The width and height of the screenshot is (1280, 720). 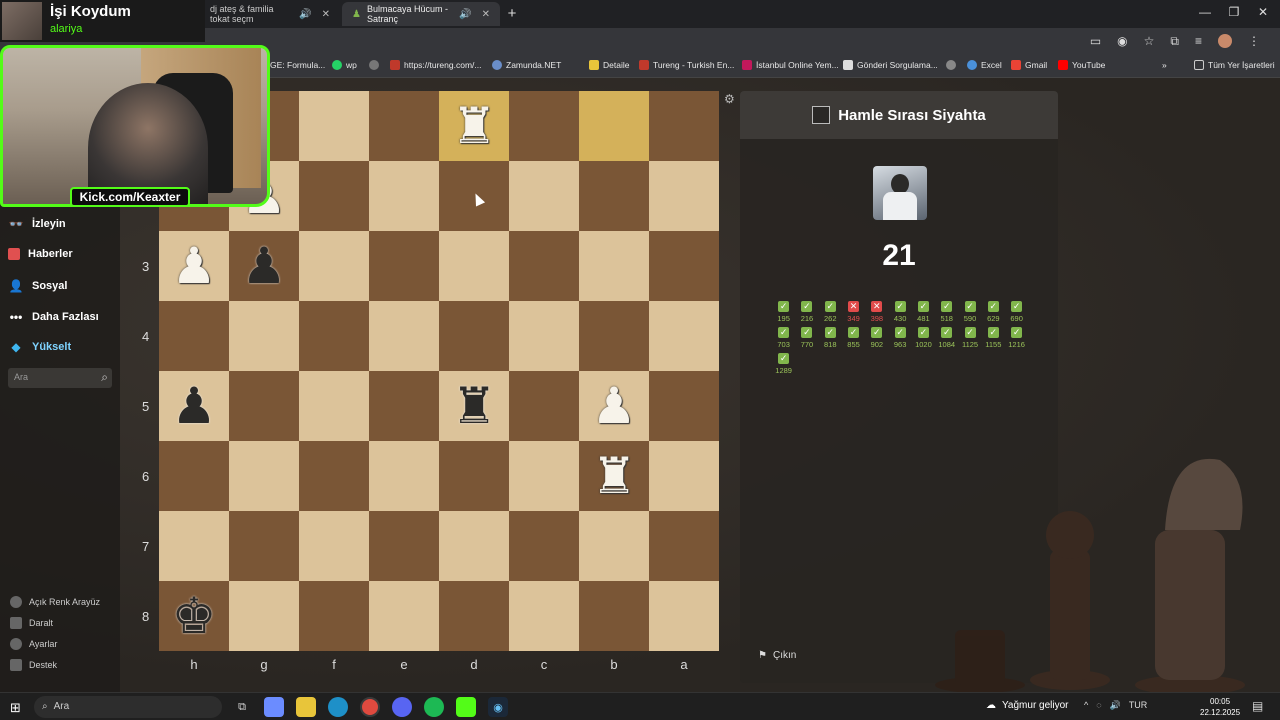 I want to click on clock: 00:05 22.12.2025, so click(x=1220, y=707).